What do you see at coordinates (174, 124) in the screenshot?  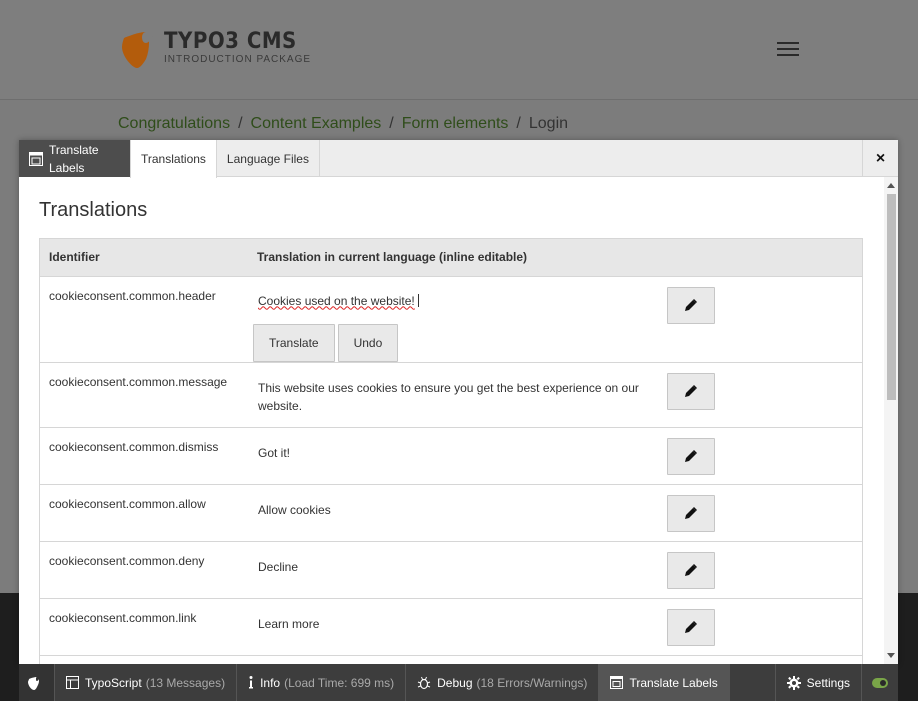 I see `breadcrumb-item: Congratulations` at bounding box center [174, 124].